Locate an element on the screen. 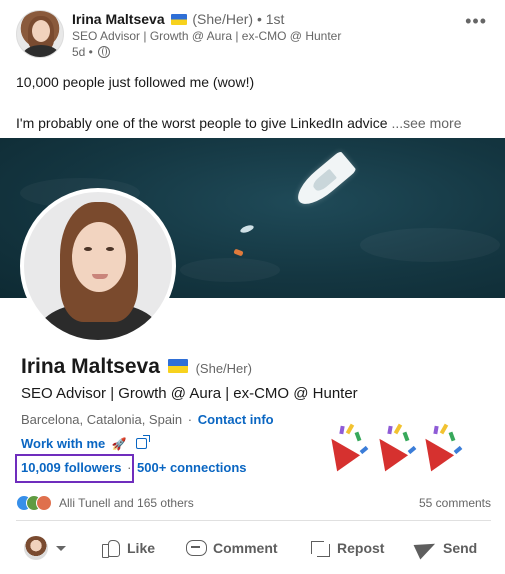 The width and height of the screenshot is (505, 574). profile-name-line: Irina Maltseva (She/Her) is located at coordinates (136, 367).